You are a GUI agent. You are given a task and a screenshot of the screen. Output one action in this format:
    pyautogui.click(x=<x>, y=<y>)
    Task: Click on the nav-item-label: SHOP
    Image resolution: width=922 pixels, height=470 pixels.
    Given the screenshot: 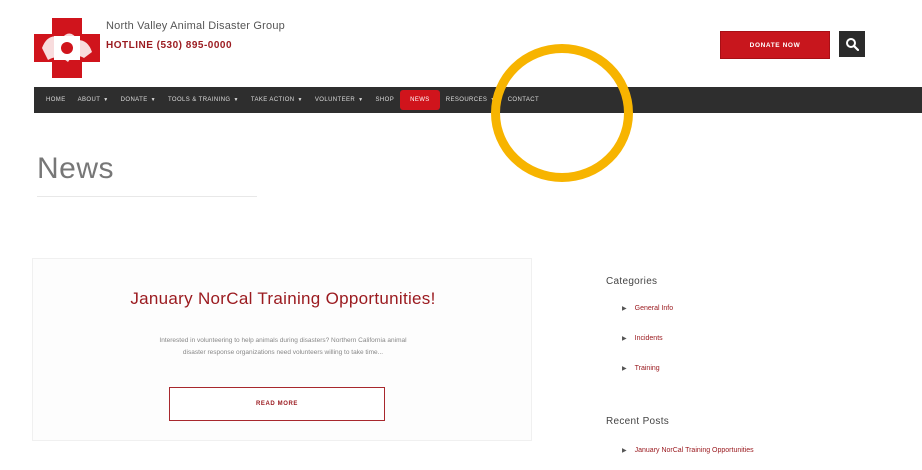 What is the action you would take?
    pyautogui.click(x=385, y=100)
    